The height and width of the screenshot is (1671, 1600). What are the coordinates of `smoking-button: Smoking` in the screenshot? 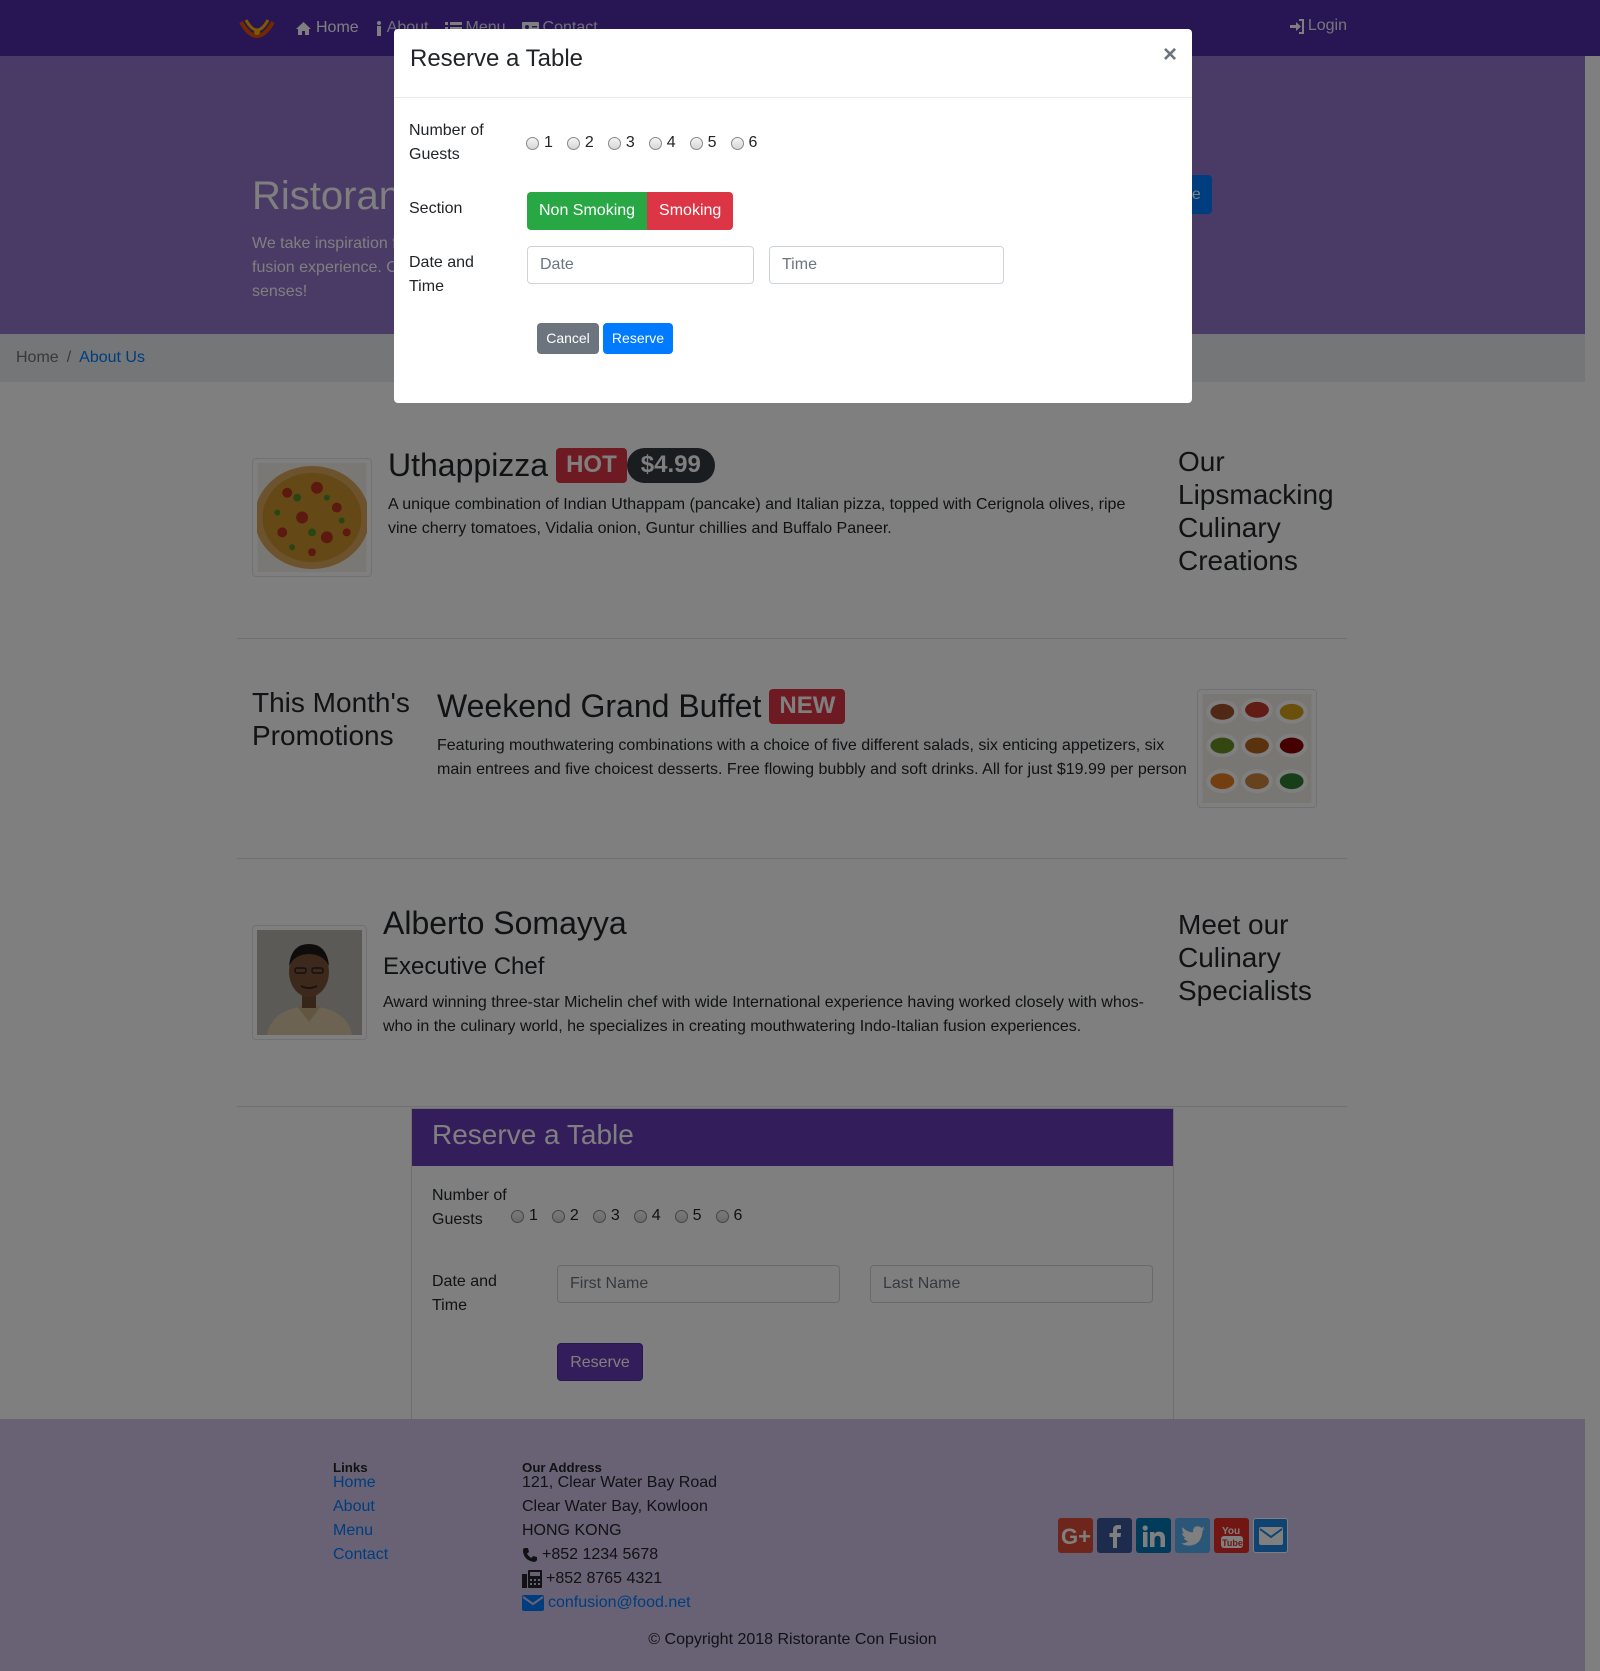 It's located at (690, 211).